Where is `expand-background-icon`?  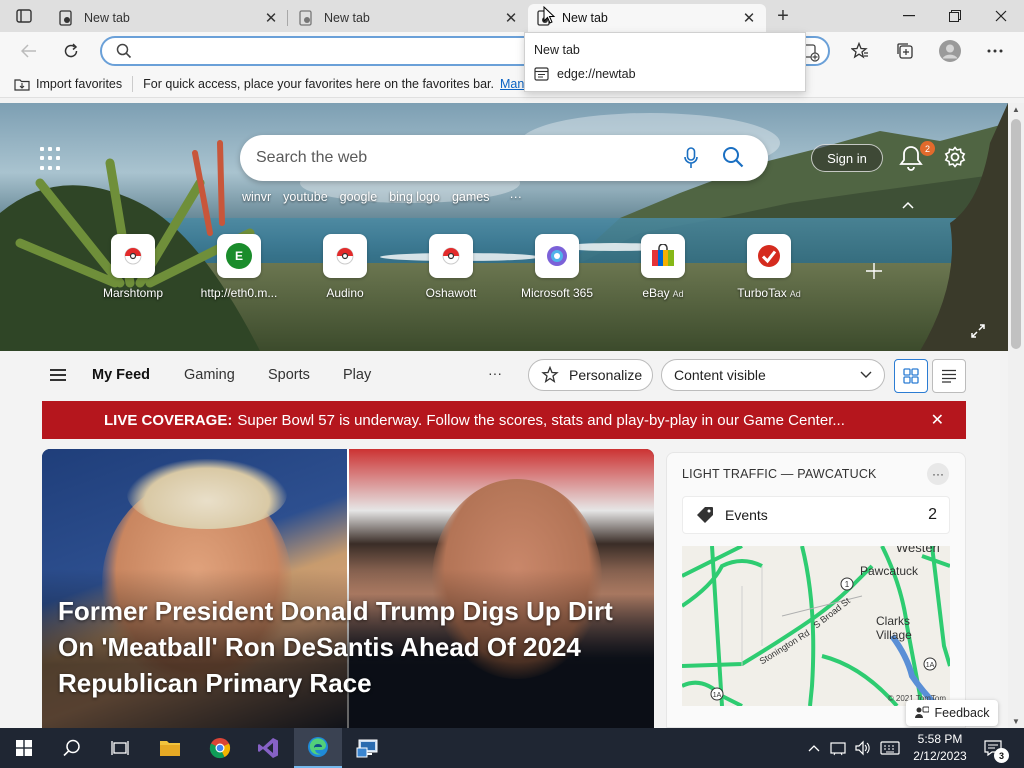 expand-background-icon is located at coordinates (978, 332).